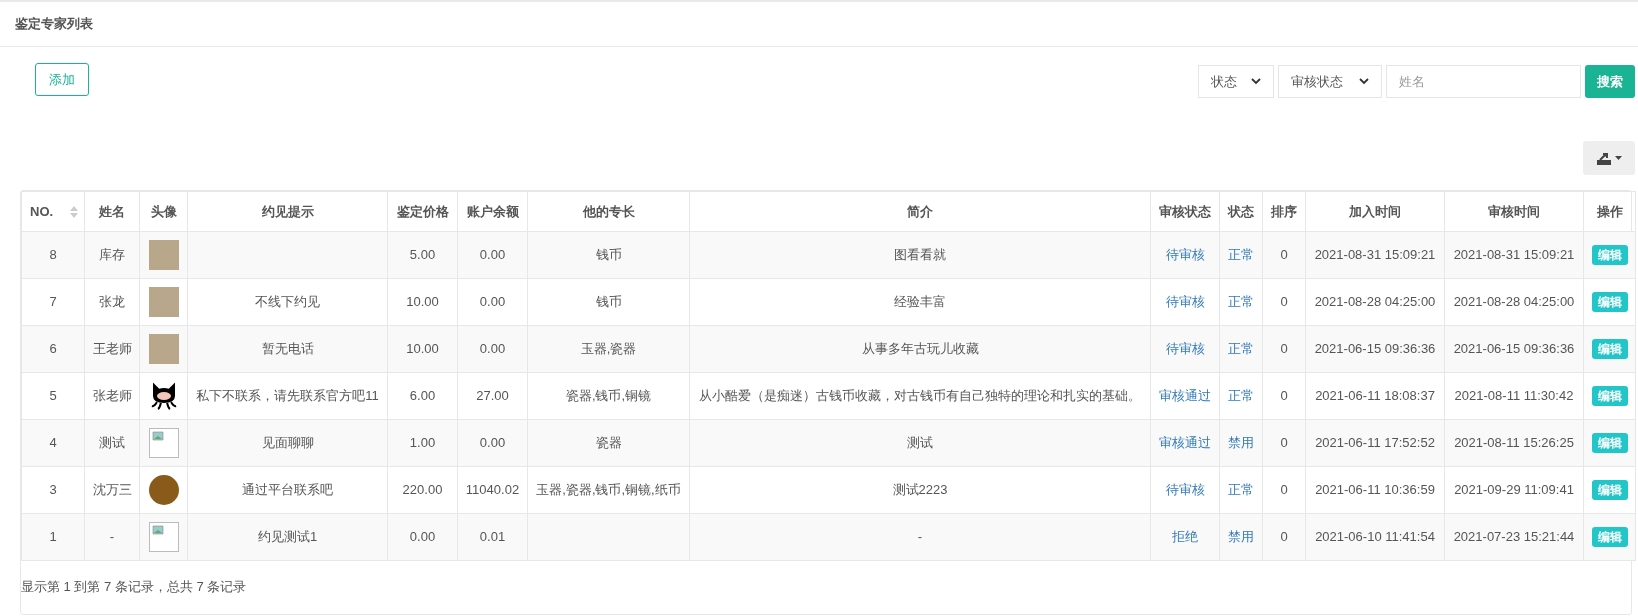 The image size is (1638, 616). What do you see at coordinates (492, 537) in the screenshot?
I see `table-cell: 0.01` at bounding box center [492, 537].